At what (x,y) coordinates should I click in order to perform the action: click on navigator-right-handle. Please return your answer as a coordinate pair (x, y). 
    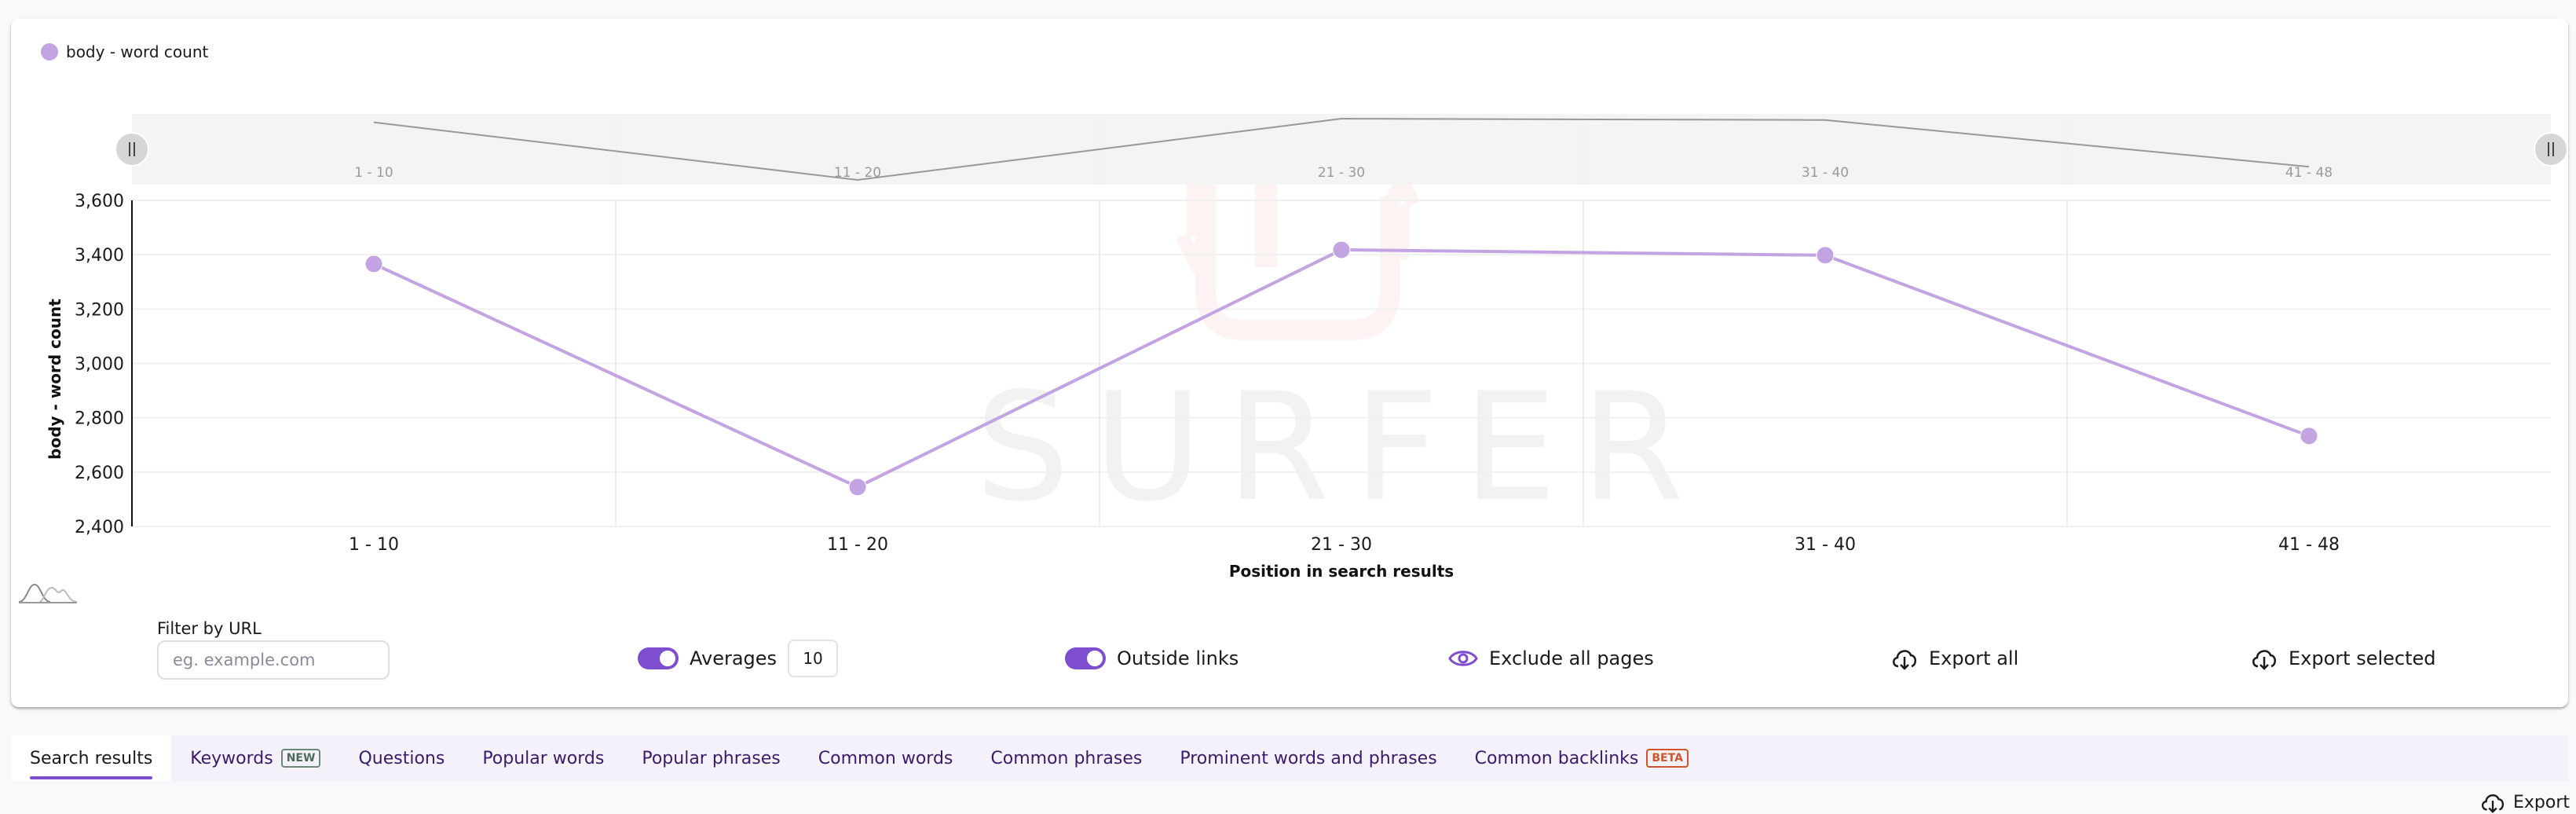
    Looking at the image, I should click on (2551, 149).